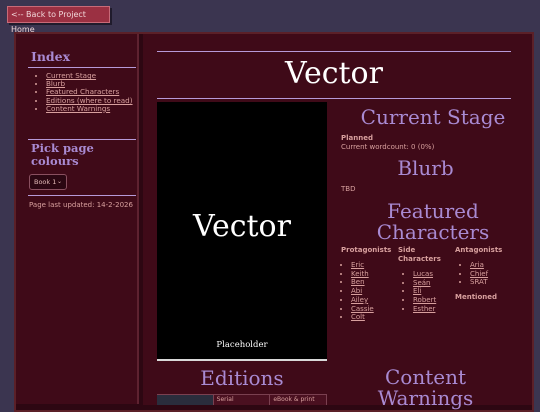 The height and width of the screenshot is (412, 540). I want to click on protagonists-list: Eric Keith Ben Abi Ailey Cassie Colt, so click(357, 291).